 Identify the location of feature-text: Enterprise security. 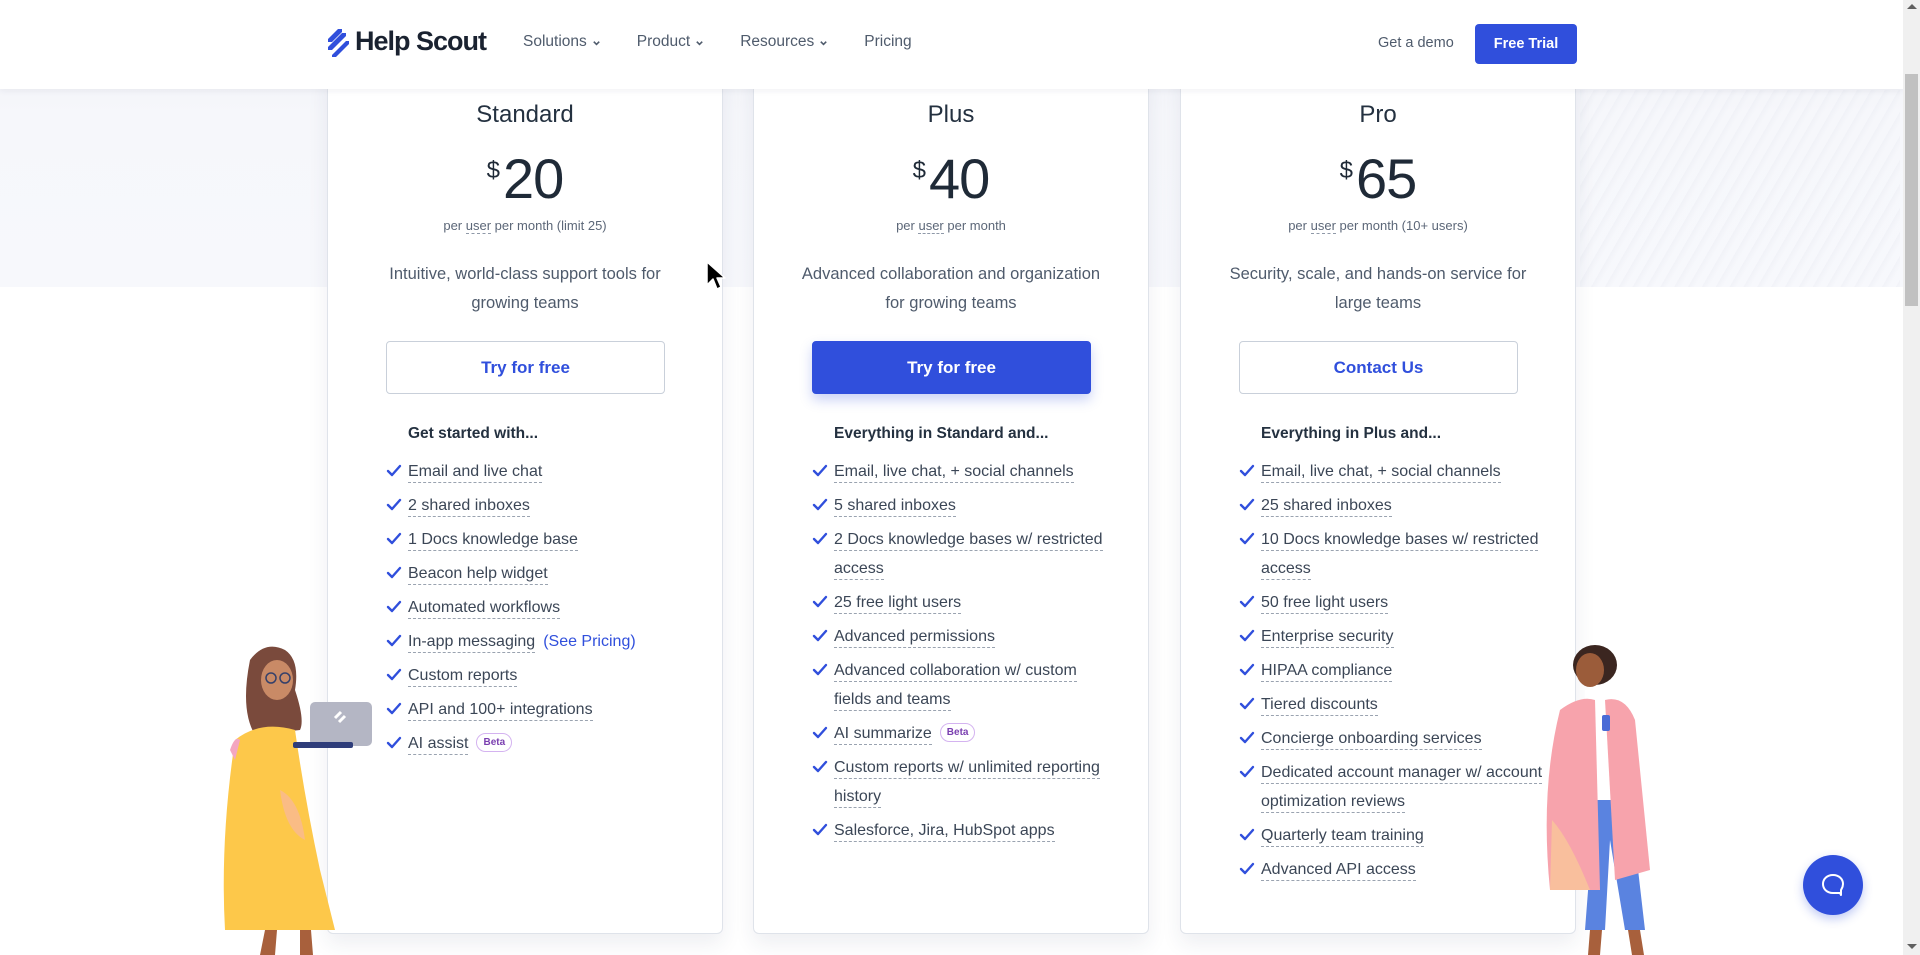
(1327, 638).